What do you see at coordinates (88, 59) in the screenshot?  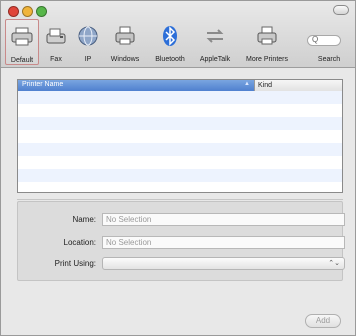 I see `toolbar-ip-label: IP` at bounding box center [88, 59].